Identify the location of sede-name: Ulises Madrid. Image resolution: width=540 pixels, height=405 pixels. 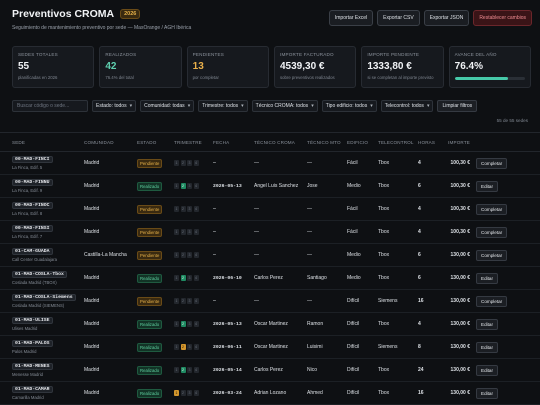
(25, 328).